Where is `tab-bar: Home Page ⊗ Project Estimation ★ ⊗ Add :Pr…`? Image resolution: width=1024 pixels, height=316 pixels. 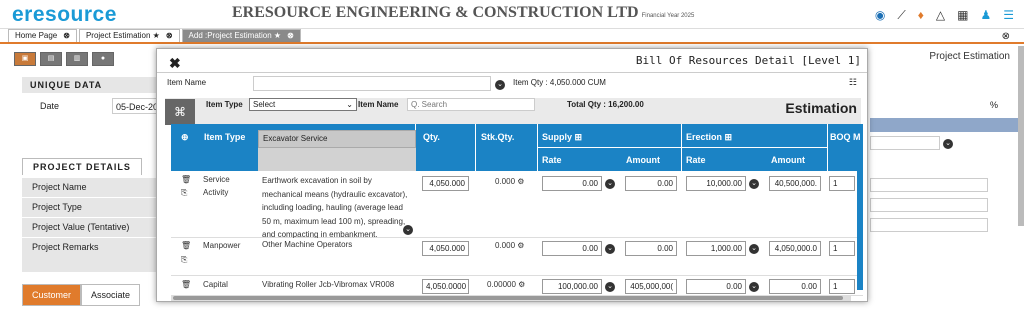 tab-bar: Home Page ⊗ Project Estimation ★ ⊗ Add :Pr… is located at coordinates (512, 36).